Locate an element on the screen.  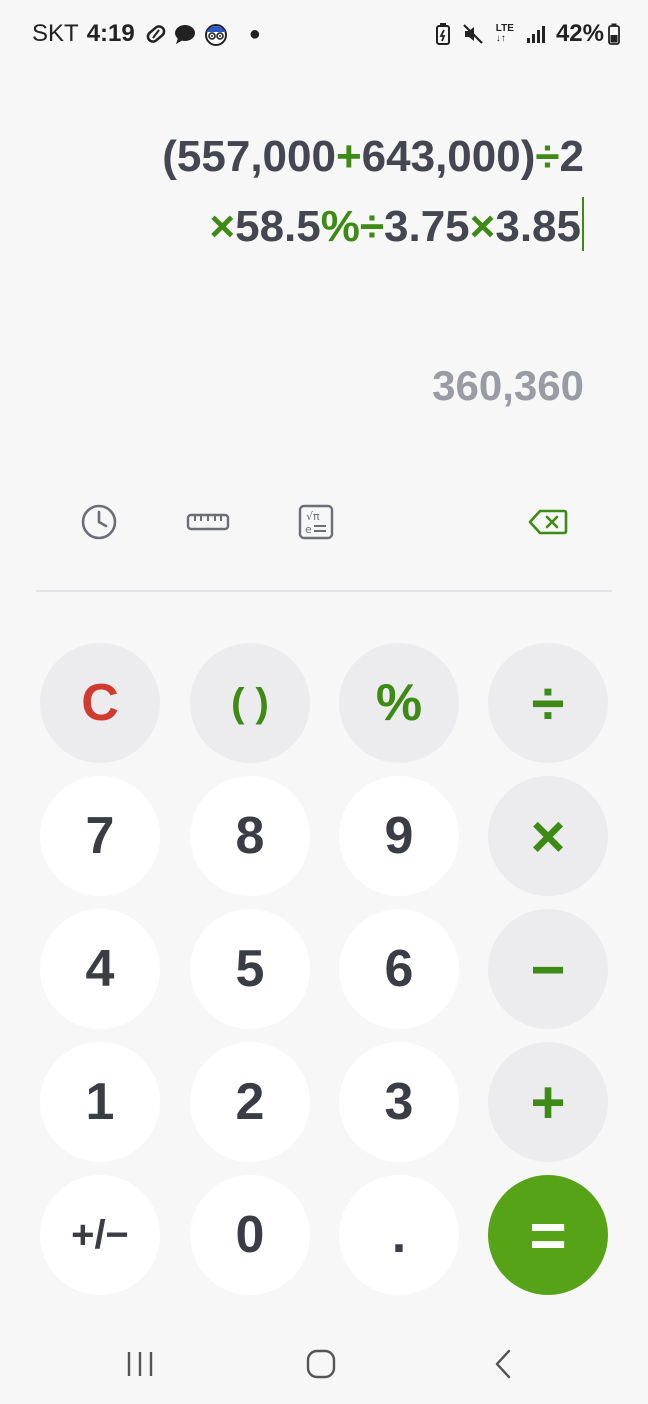
key-4: 4 is located at coordinates (100, 969).